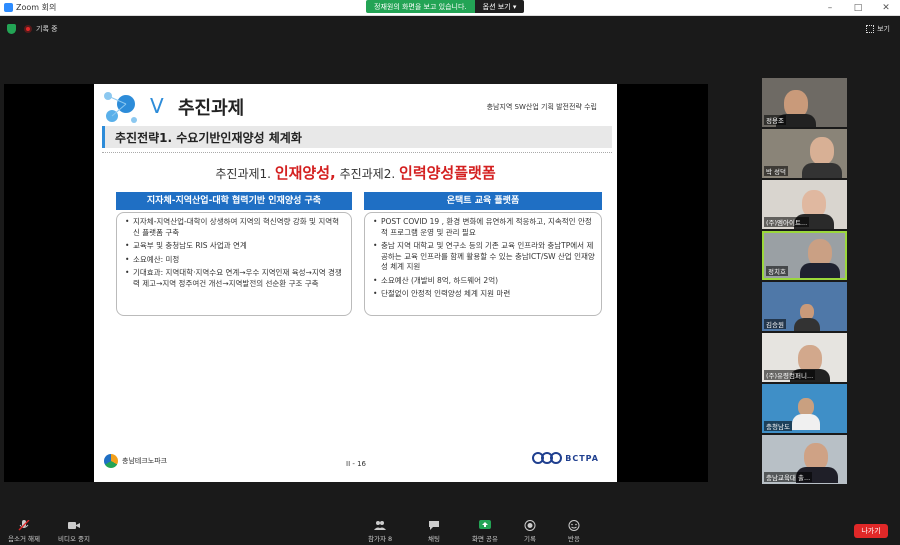 The image size is (900, 545). Describe the element at coordinates (822, 151) in the screenshot. I see `avatar` at that location.